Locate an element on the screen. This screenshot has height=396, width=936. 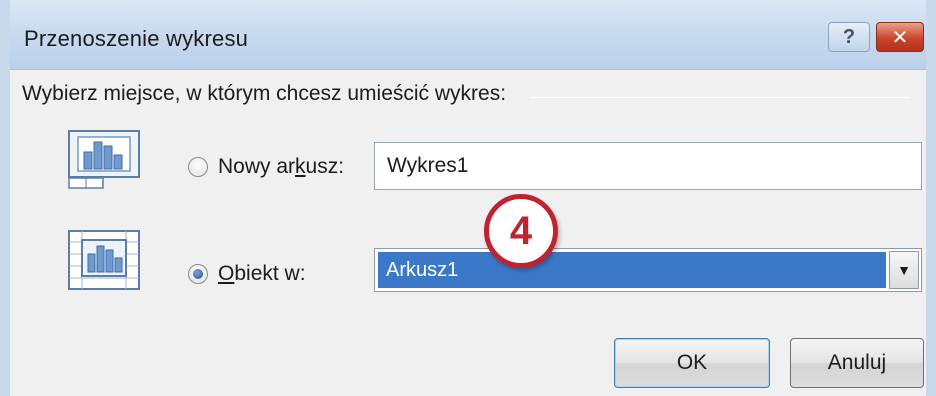
close-icon: ✕ is located at coordinates (900, 37).